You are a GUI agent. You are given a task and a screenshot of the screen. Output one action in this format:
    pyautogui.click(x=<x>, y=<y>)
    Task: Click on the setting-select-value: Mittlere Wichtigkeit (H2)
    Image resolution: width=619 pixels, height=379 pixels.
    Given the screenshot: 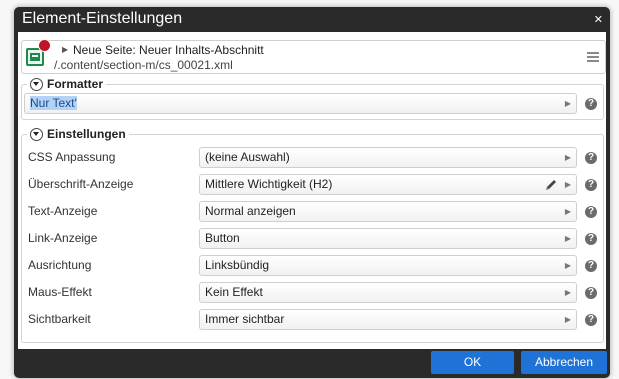 What is the action you would take?
    pyautogui.click(x=269, y=184)
    